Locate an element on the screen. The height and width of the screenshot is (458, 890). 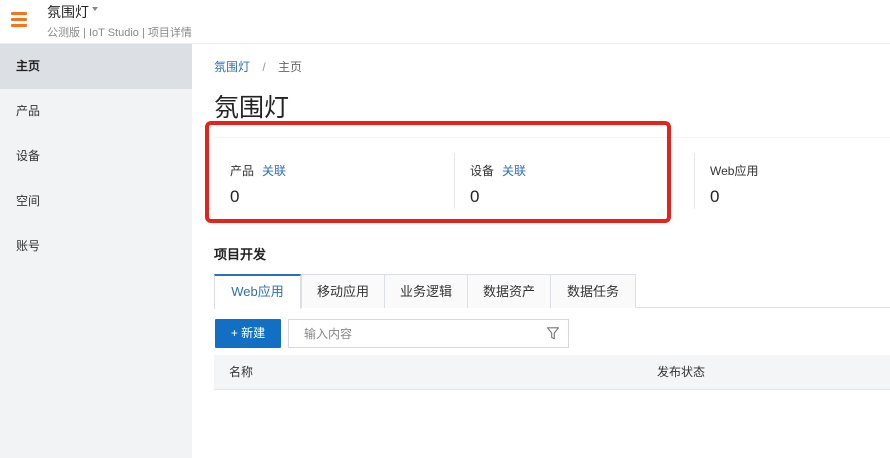
project-name: 氛围灯 is located at coordinates (68, 12).